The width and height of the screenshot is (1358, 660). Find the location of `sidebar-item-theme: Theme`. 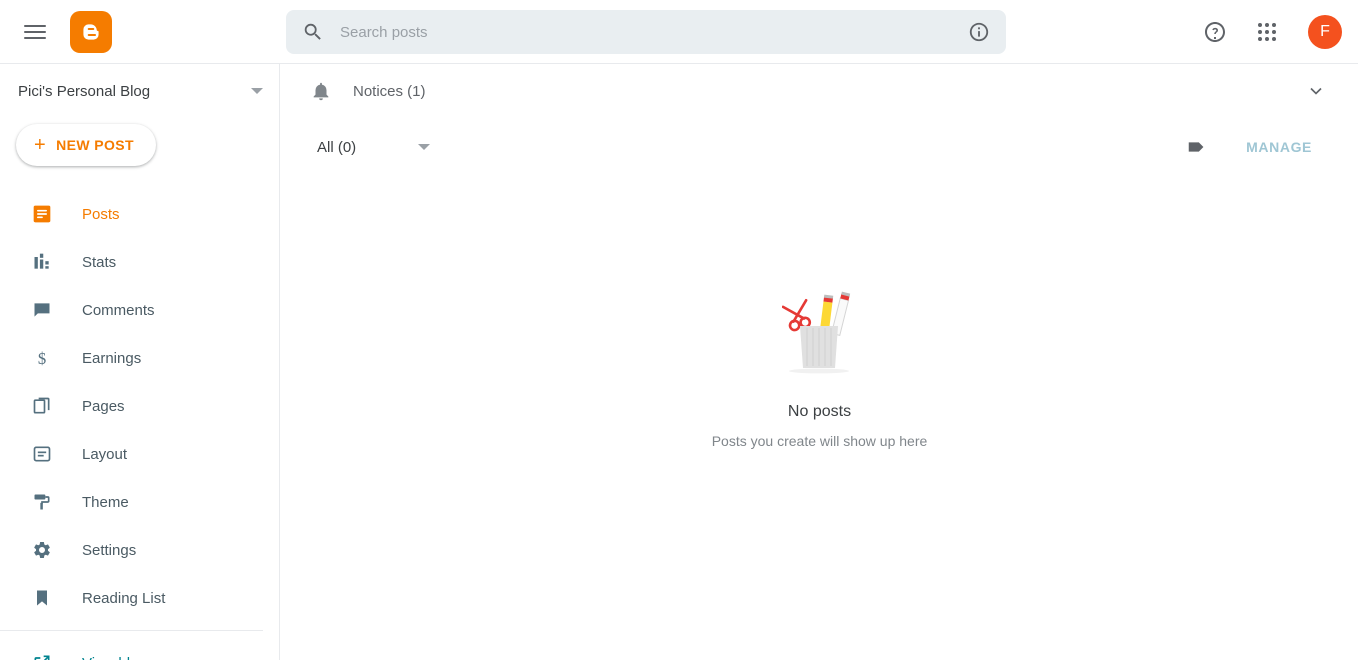

sidebar-item-theme: Theme is located at coordinates (139, 502).